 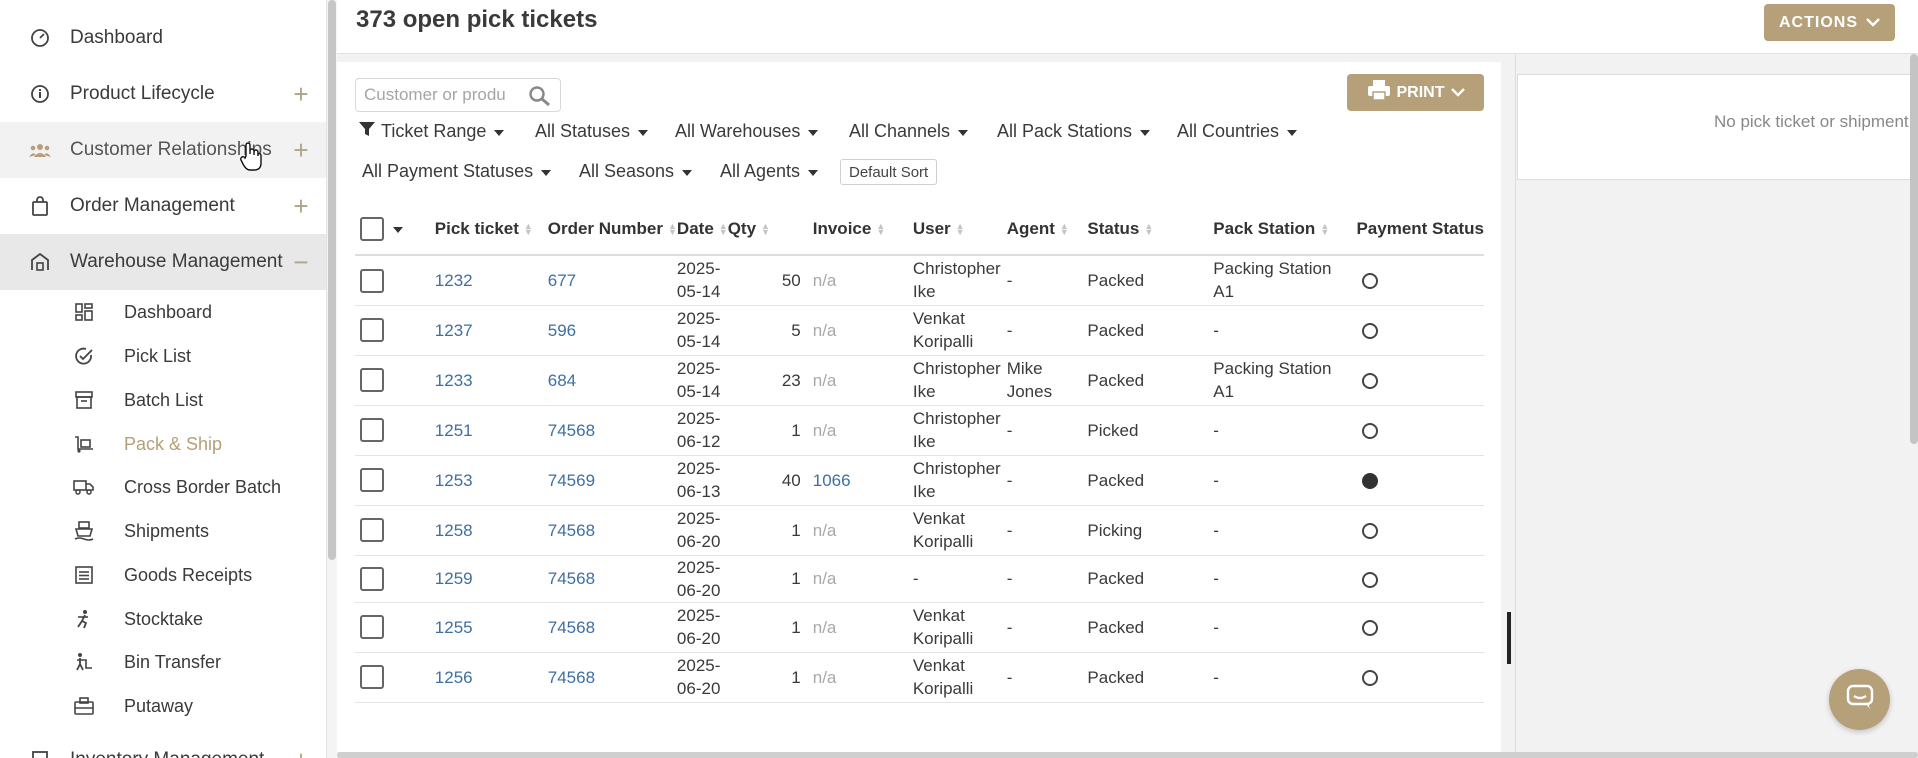 What do you see at coordinates (163, 262) in the screenshot?
I see `sidebar-item-warehouse-management: Warehouse Management −` at bounding box center [163, 262].